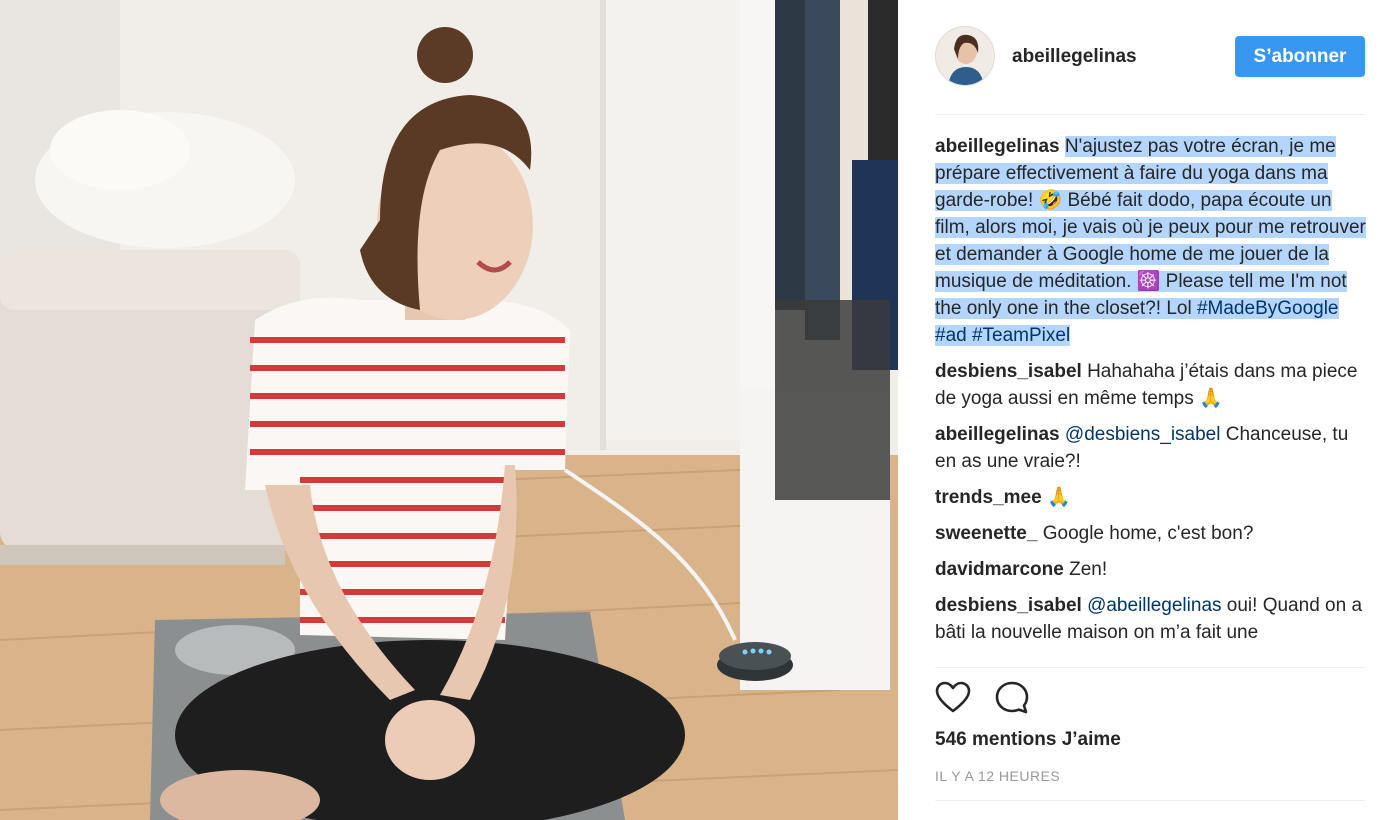 Image resolution: width=1400 pixels, height=820 pixels. I want to click on comment-bubble-icon, so click(1012, 698).